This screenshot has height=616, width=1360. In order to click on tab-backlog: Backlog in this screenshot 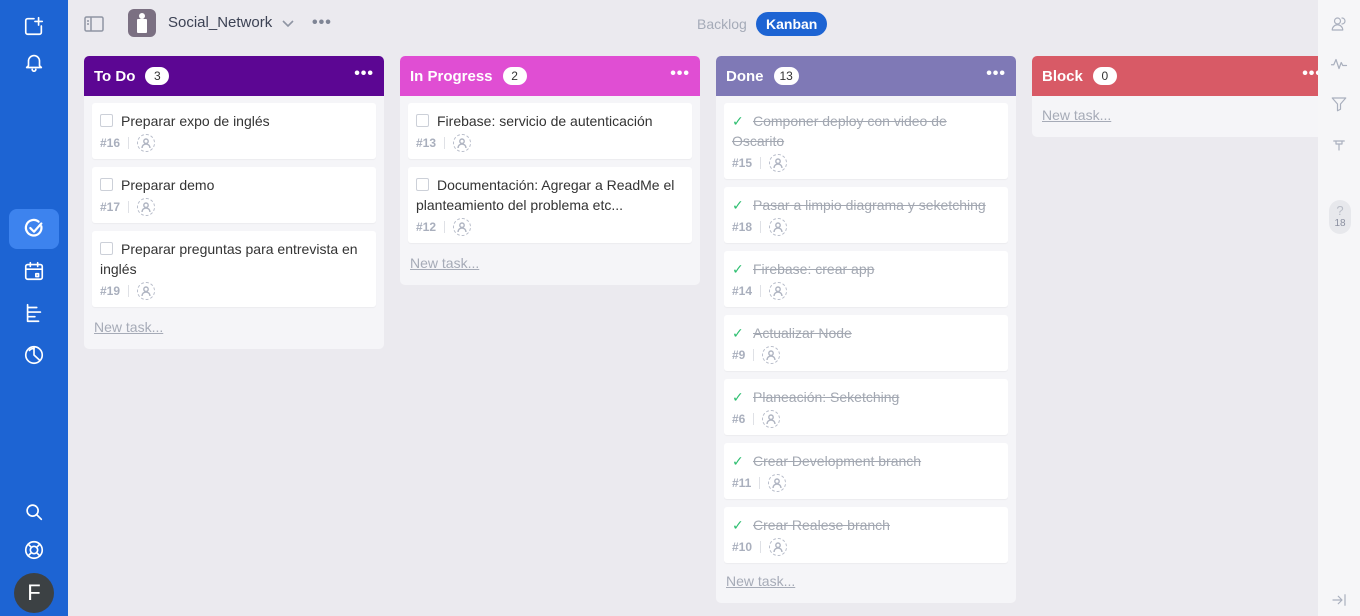, I will do `click(722, 24)`.